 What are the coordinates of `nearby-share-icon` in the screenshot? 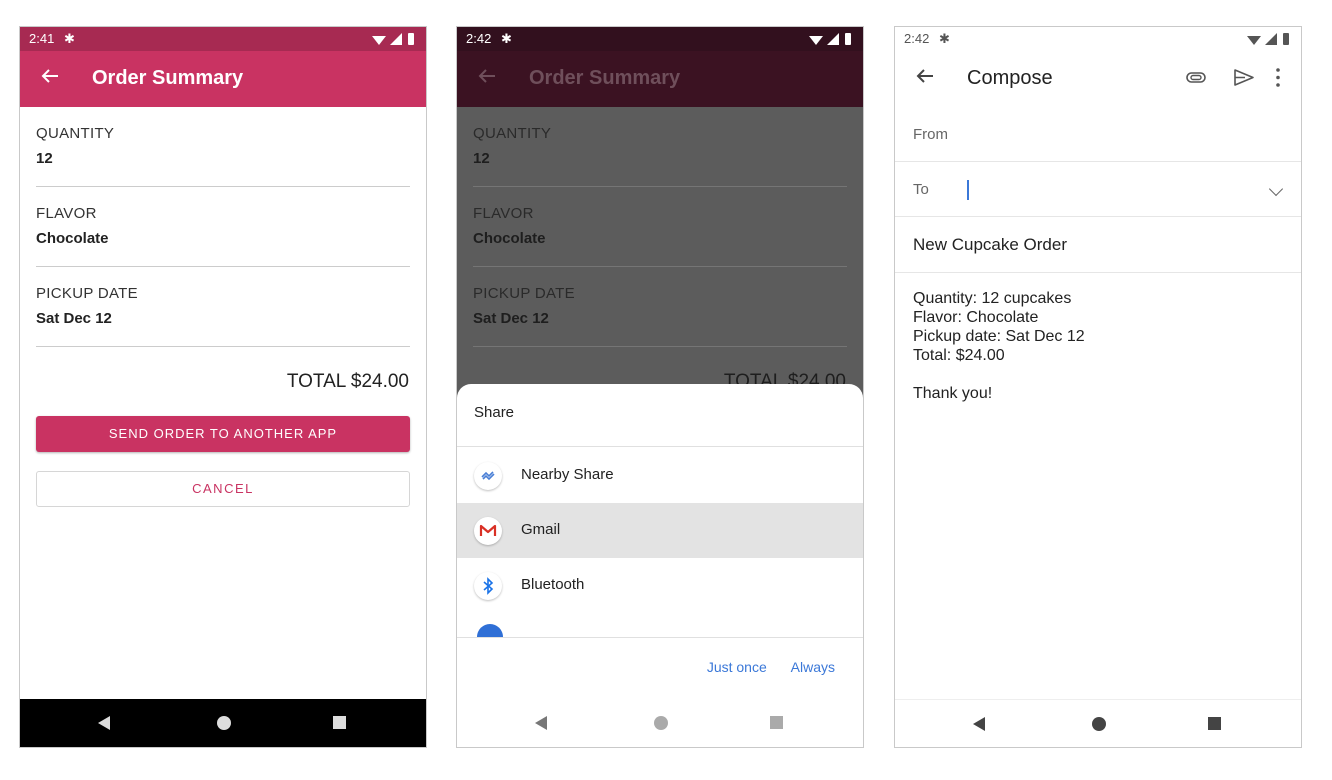 It's located at (488, 476).